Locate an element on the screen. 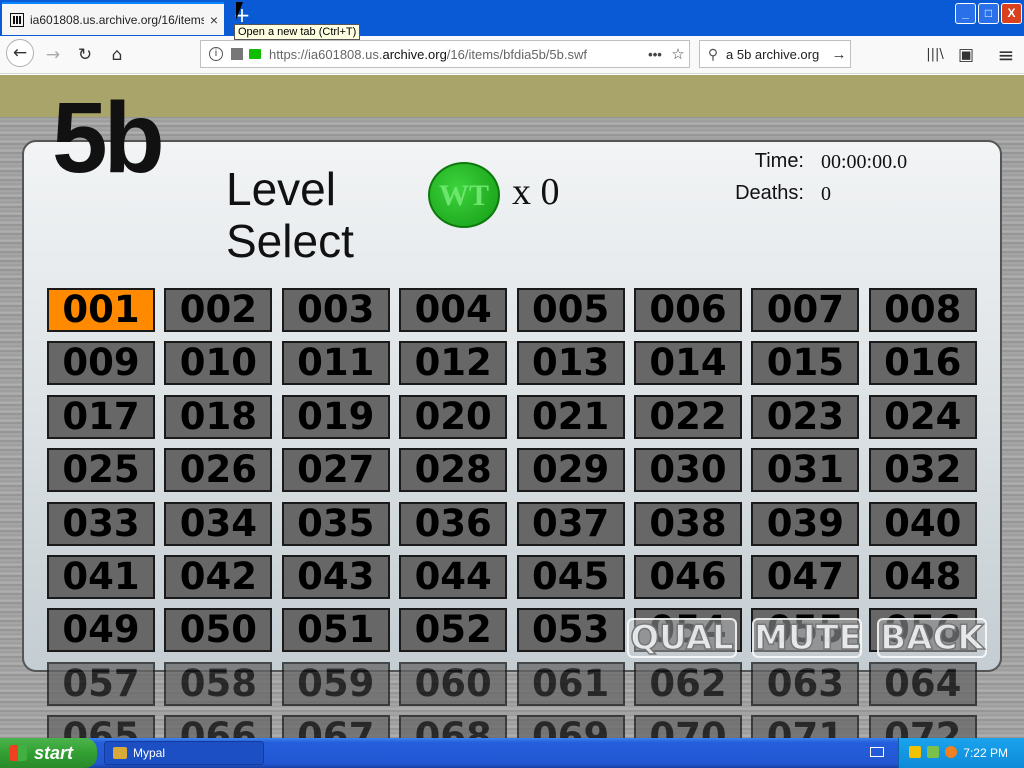 This screenshot has height=768, width=1024. level-button-061: 061 is located at coordinates (570, 683).